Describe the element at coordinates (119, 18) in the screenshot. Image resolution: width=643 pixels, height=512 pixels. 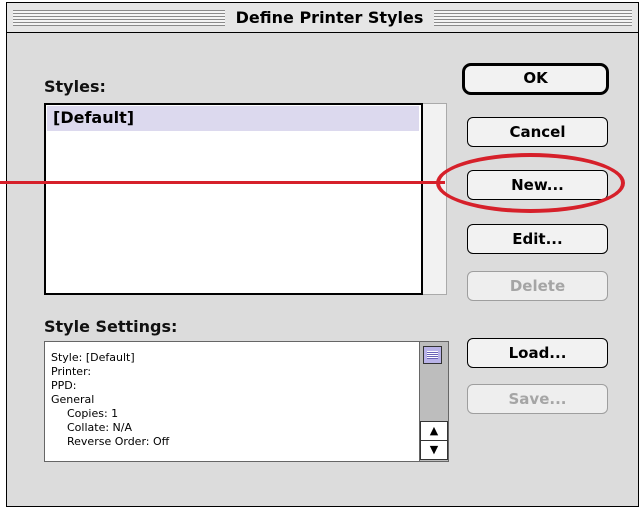
I see `title-bar-stripes-left` at that location.